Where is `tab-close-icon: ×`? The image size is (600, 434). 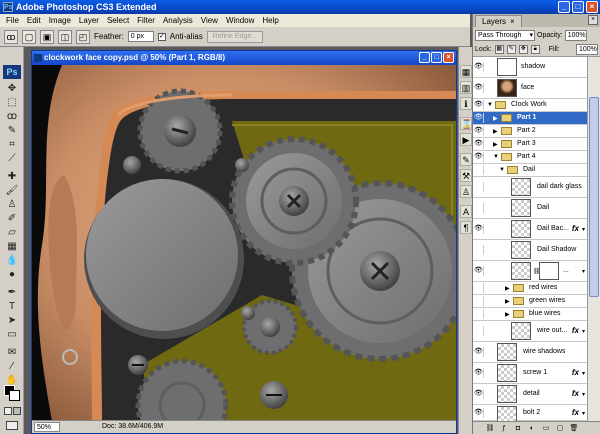
tab-close-icon: × is located at coordinates (512, 21).